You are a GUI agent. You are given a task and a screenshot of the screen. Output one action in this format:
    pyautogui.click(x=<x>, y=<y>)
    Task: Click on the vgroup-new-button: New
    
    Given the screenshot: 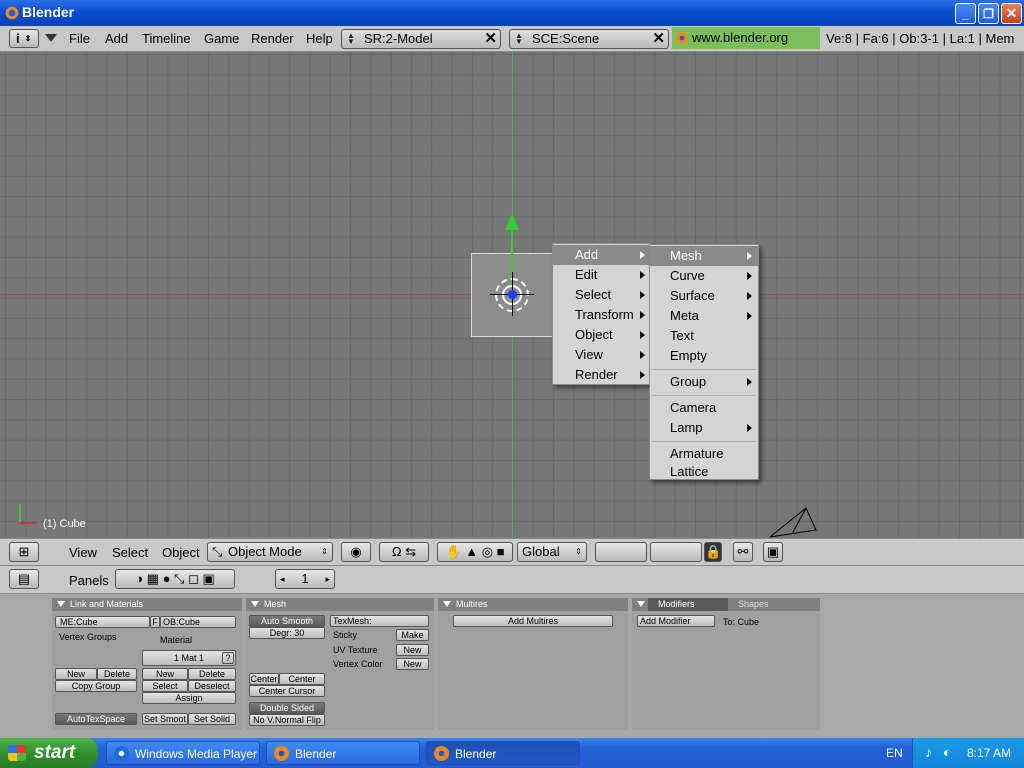 What is the action you would take?
    pyautogui.click(x=76, y=674)
    